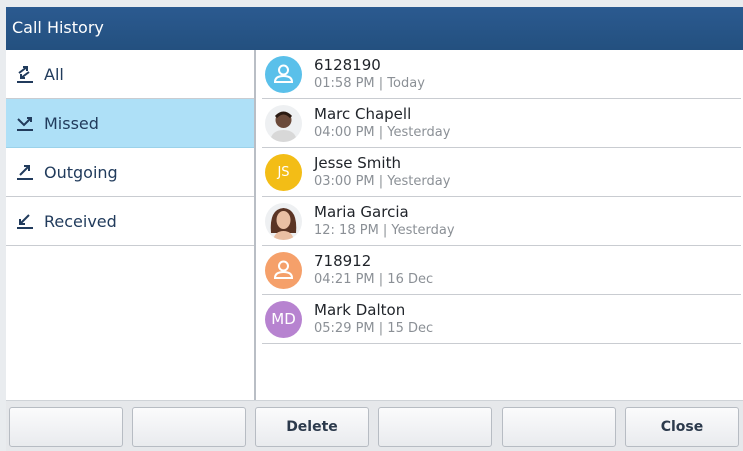  What do you see at coordinates (71, 123) in the screenshot?
I see `filter-label: Missed` at bounding box center [71, 123].